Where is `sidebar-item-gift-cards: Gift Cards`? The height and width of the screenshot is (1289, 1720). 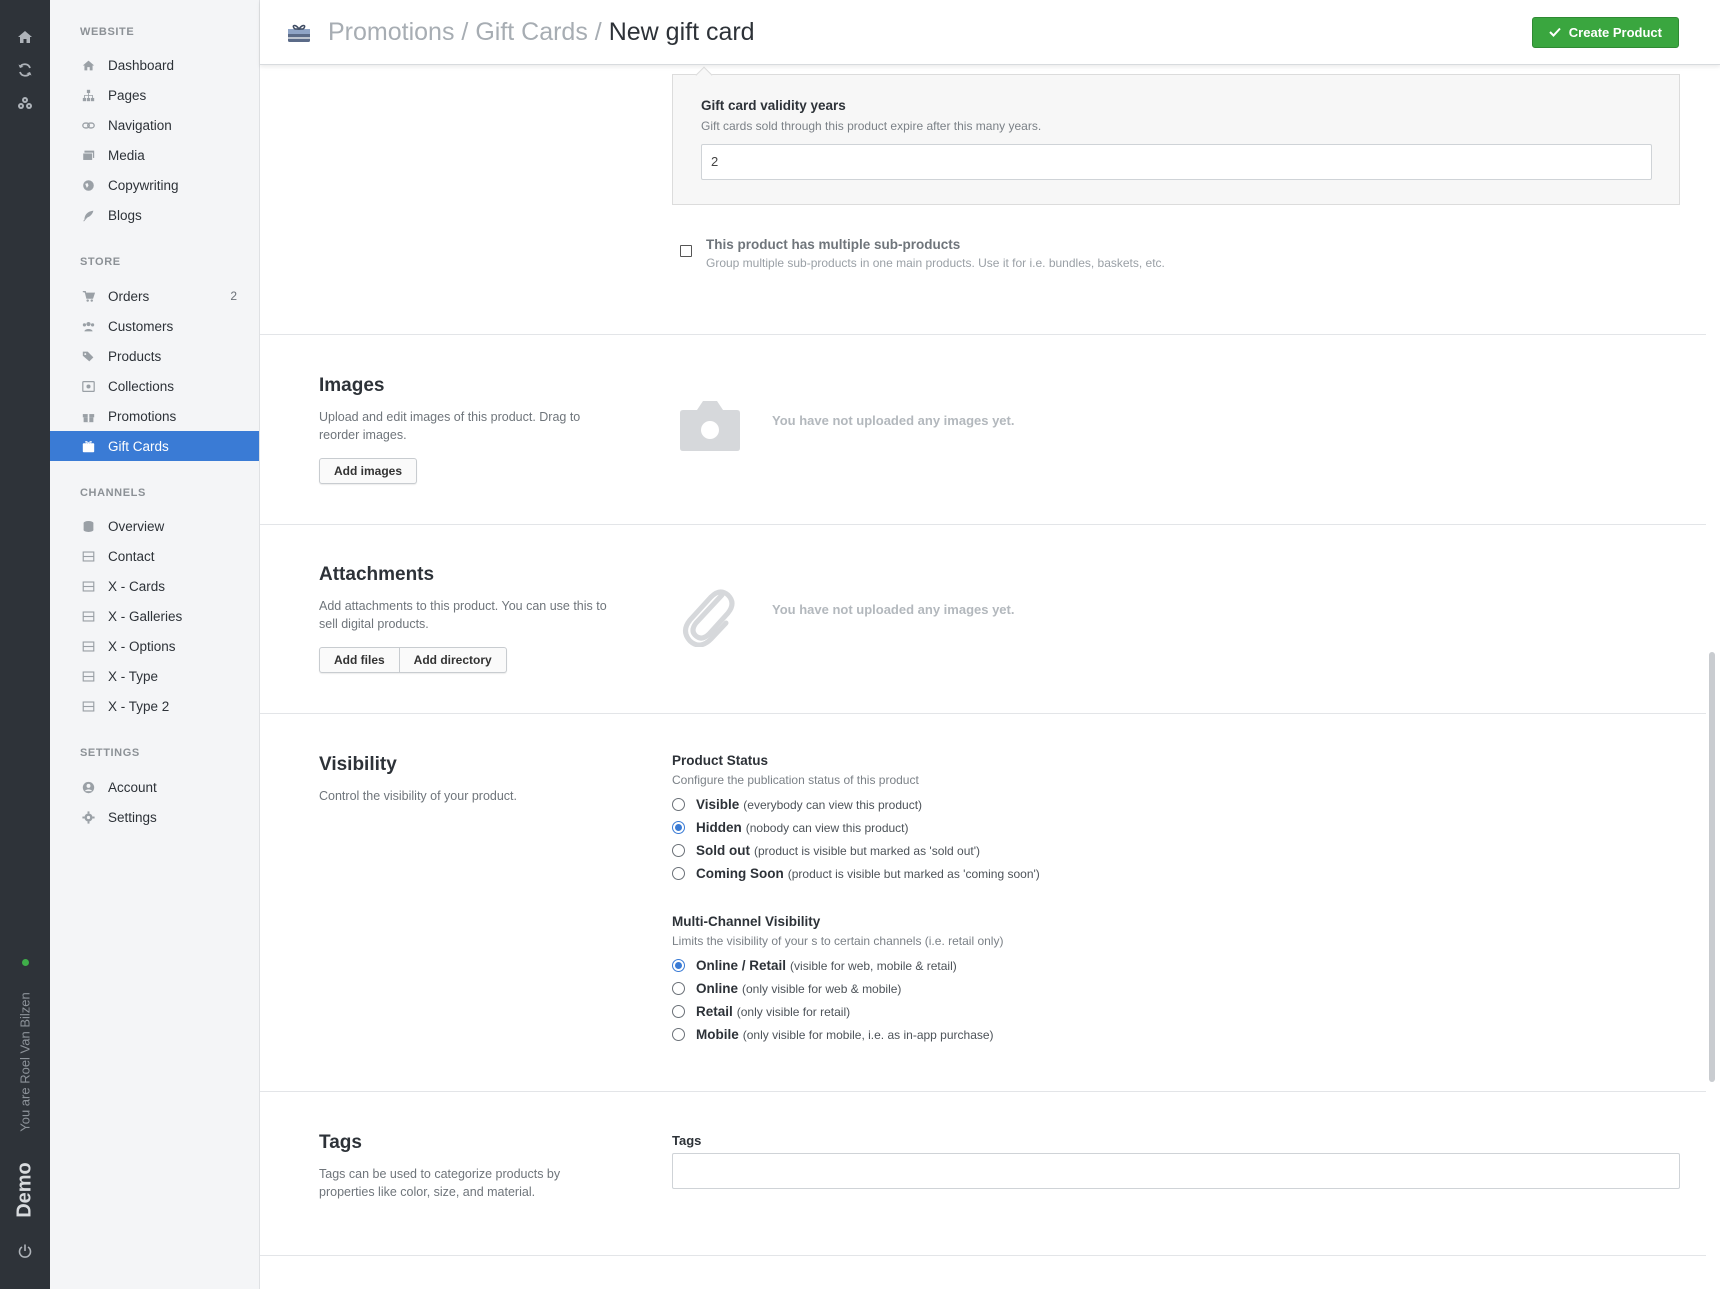
sidebar-item-gift-cards: Gift Cards is located at coordinates (154, 446).